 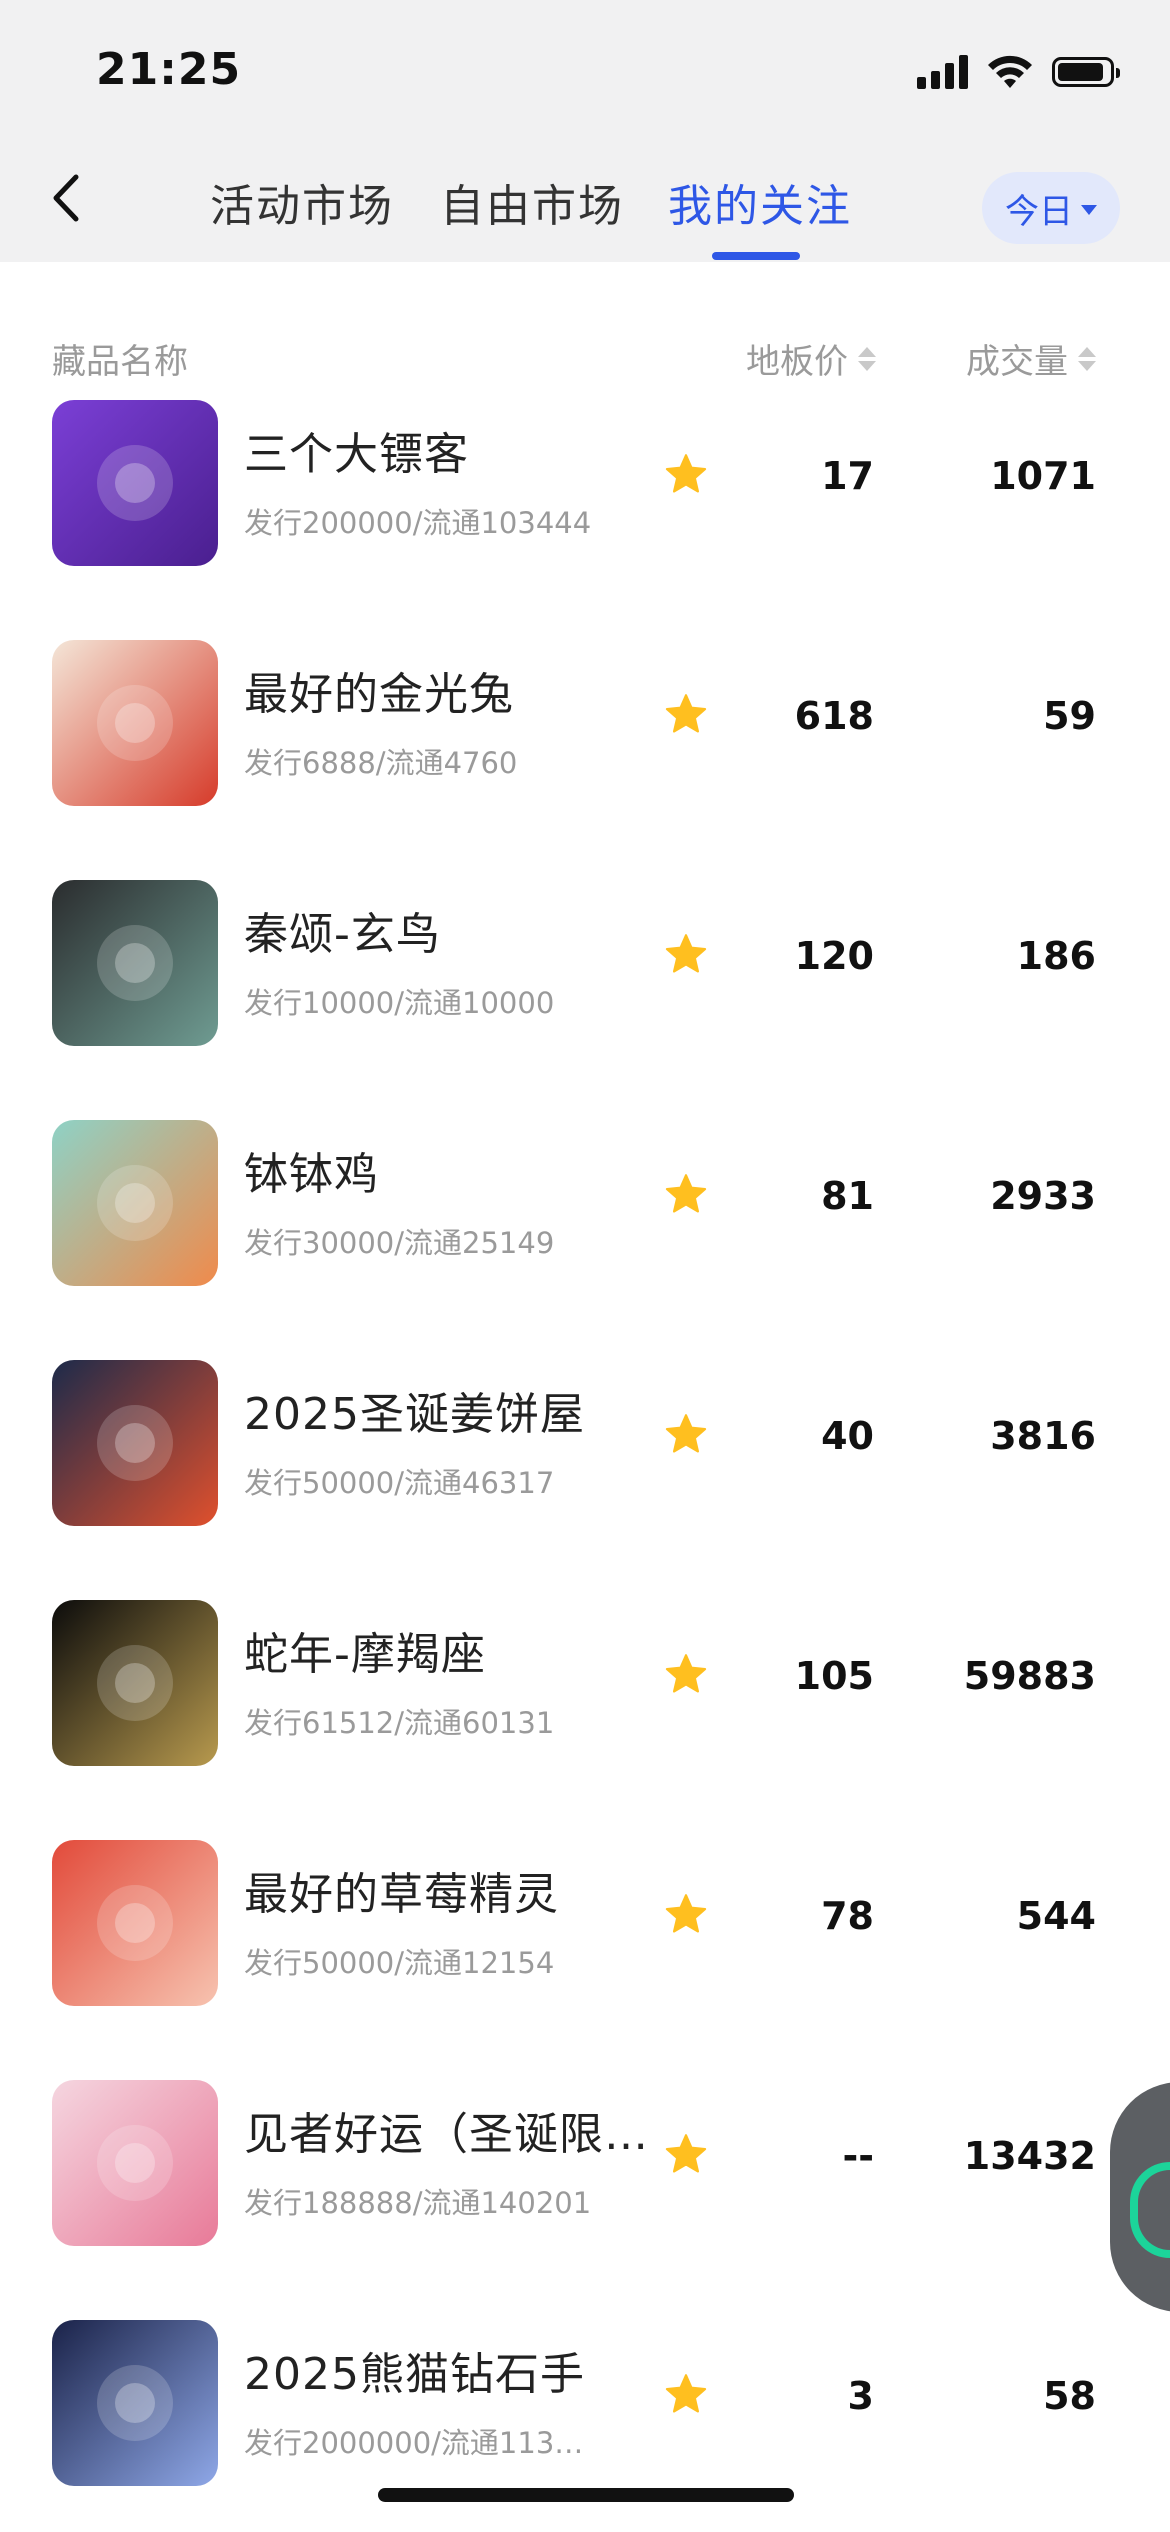 What do you see at coordinates (1010, 71) in the screenshot?
I see `wifi-icon` at bounding box center [1010, 71].